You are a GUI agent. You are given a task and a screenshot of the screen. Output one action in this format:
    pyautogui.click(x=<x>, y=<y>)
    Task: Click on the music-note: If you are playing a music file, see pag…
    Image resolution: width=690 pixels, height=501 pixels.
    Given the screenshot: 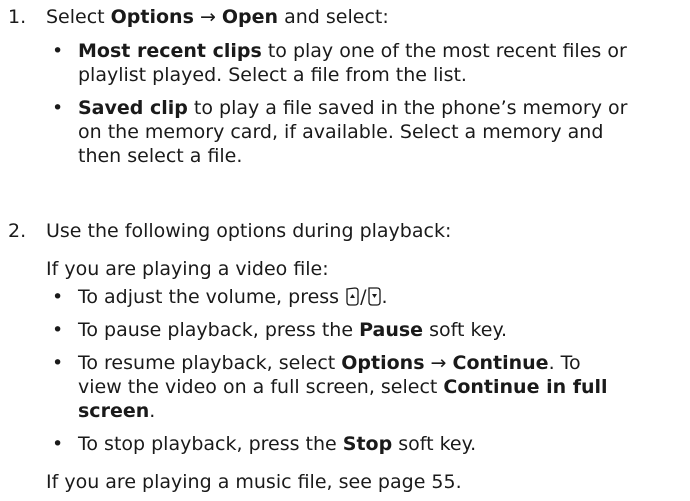 What is the action you would take?
    pyautogui.click(x=254, y=482)
    